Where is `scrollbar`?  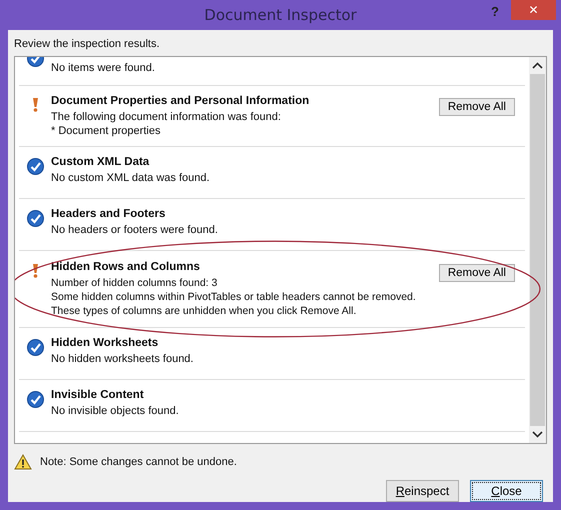 scrollbar is located at coordinates (537, 250).